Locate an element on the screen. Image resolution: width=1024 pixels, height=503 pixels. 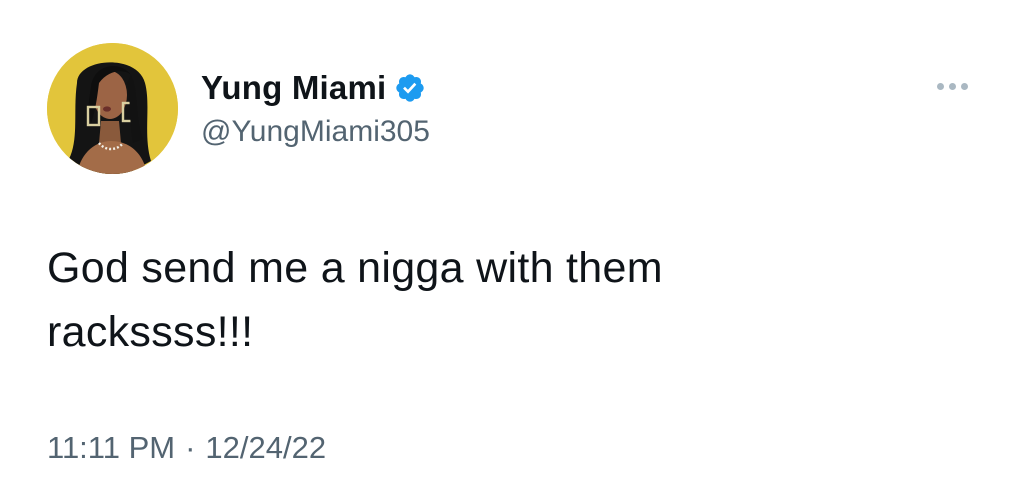
verified-badge-icon is located at coordinates (410, 88).